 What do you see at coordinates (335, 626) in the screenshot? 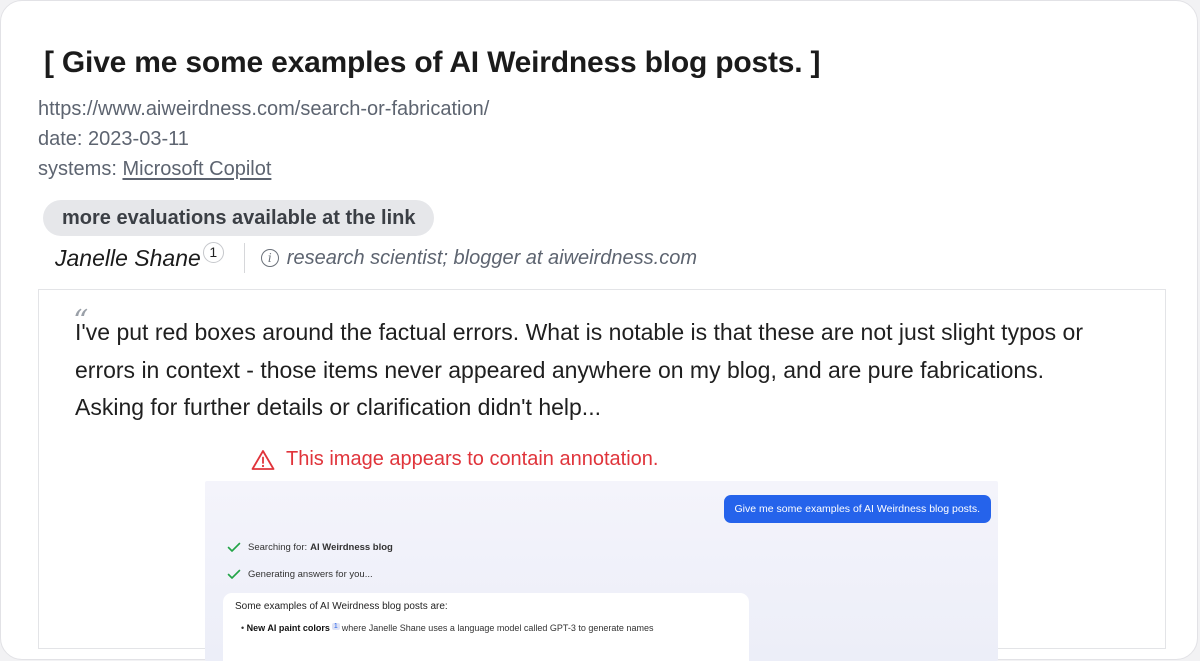
I see `citation-badge: 1` at bounding box center [335, 626].